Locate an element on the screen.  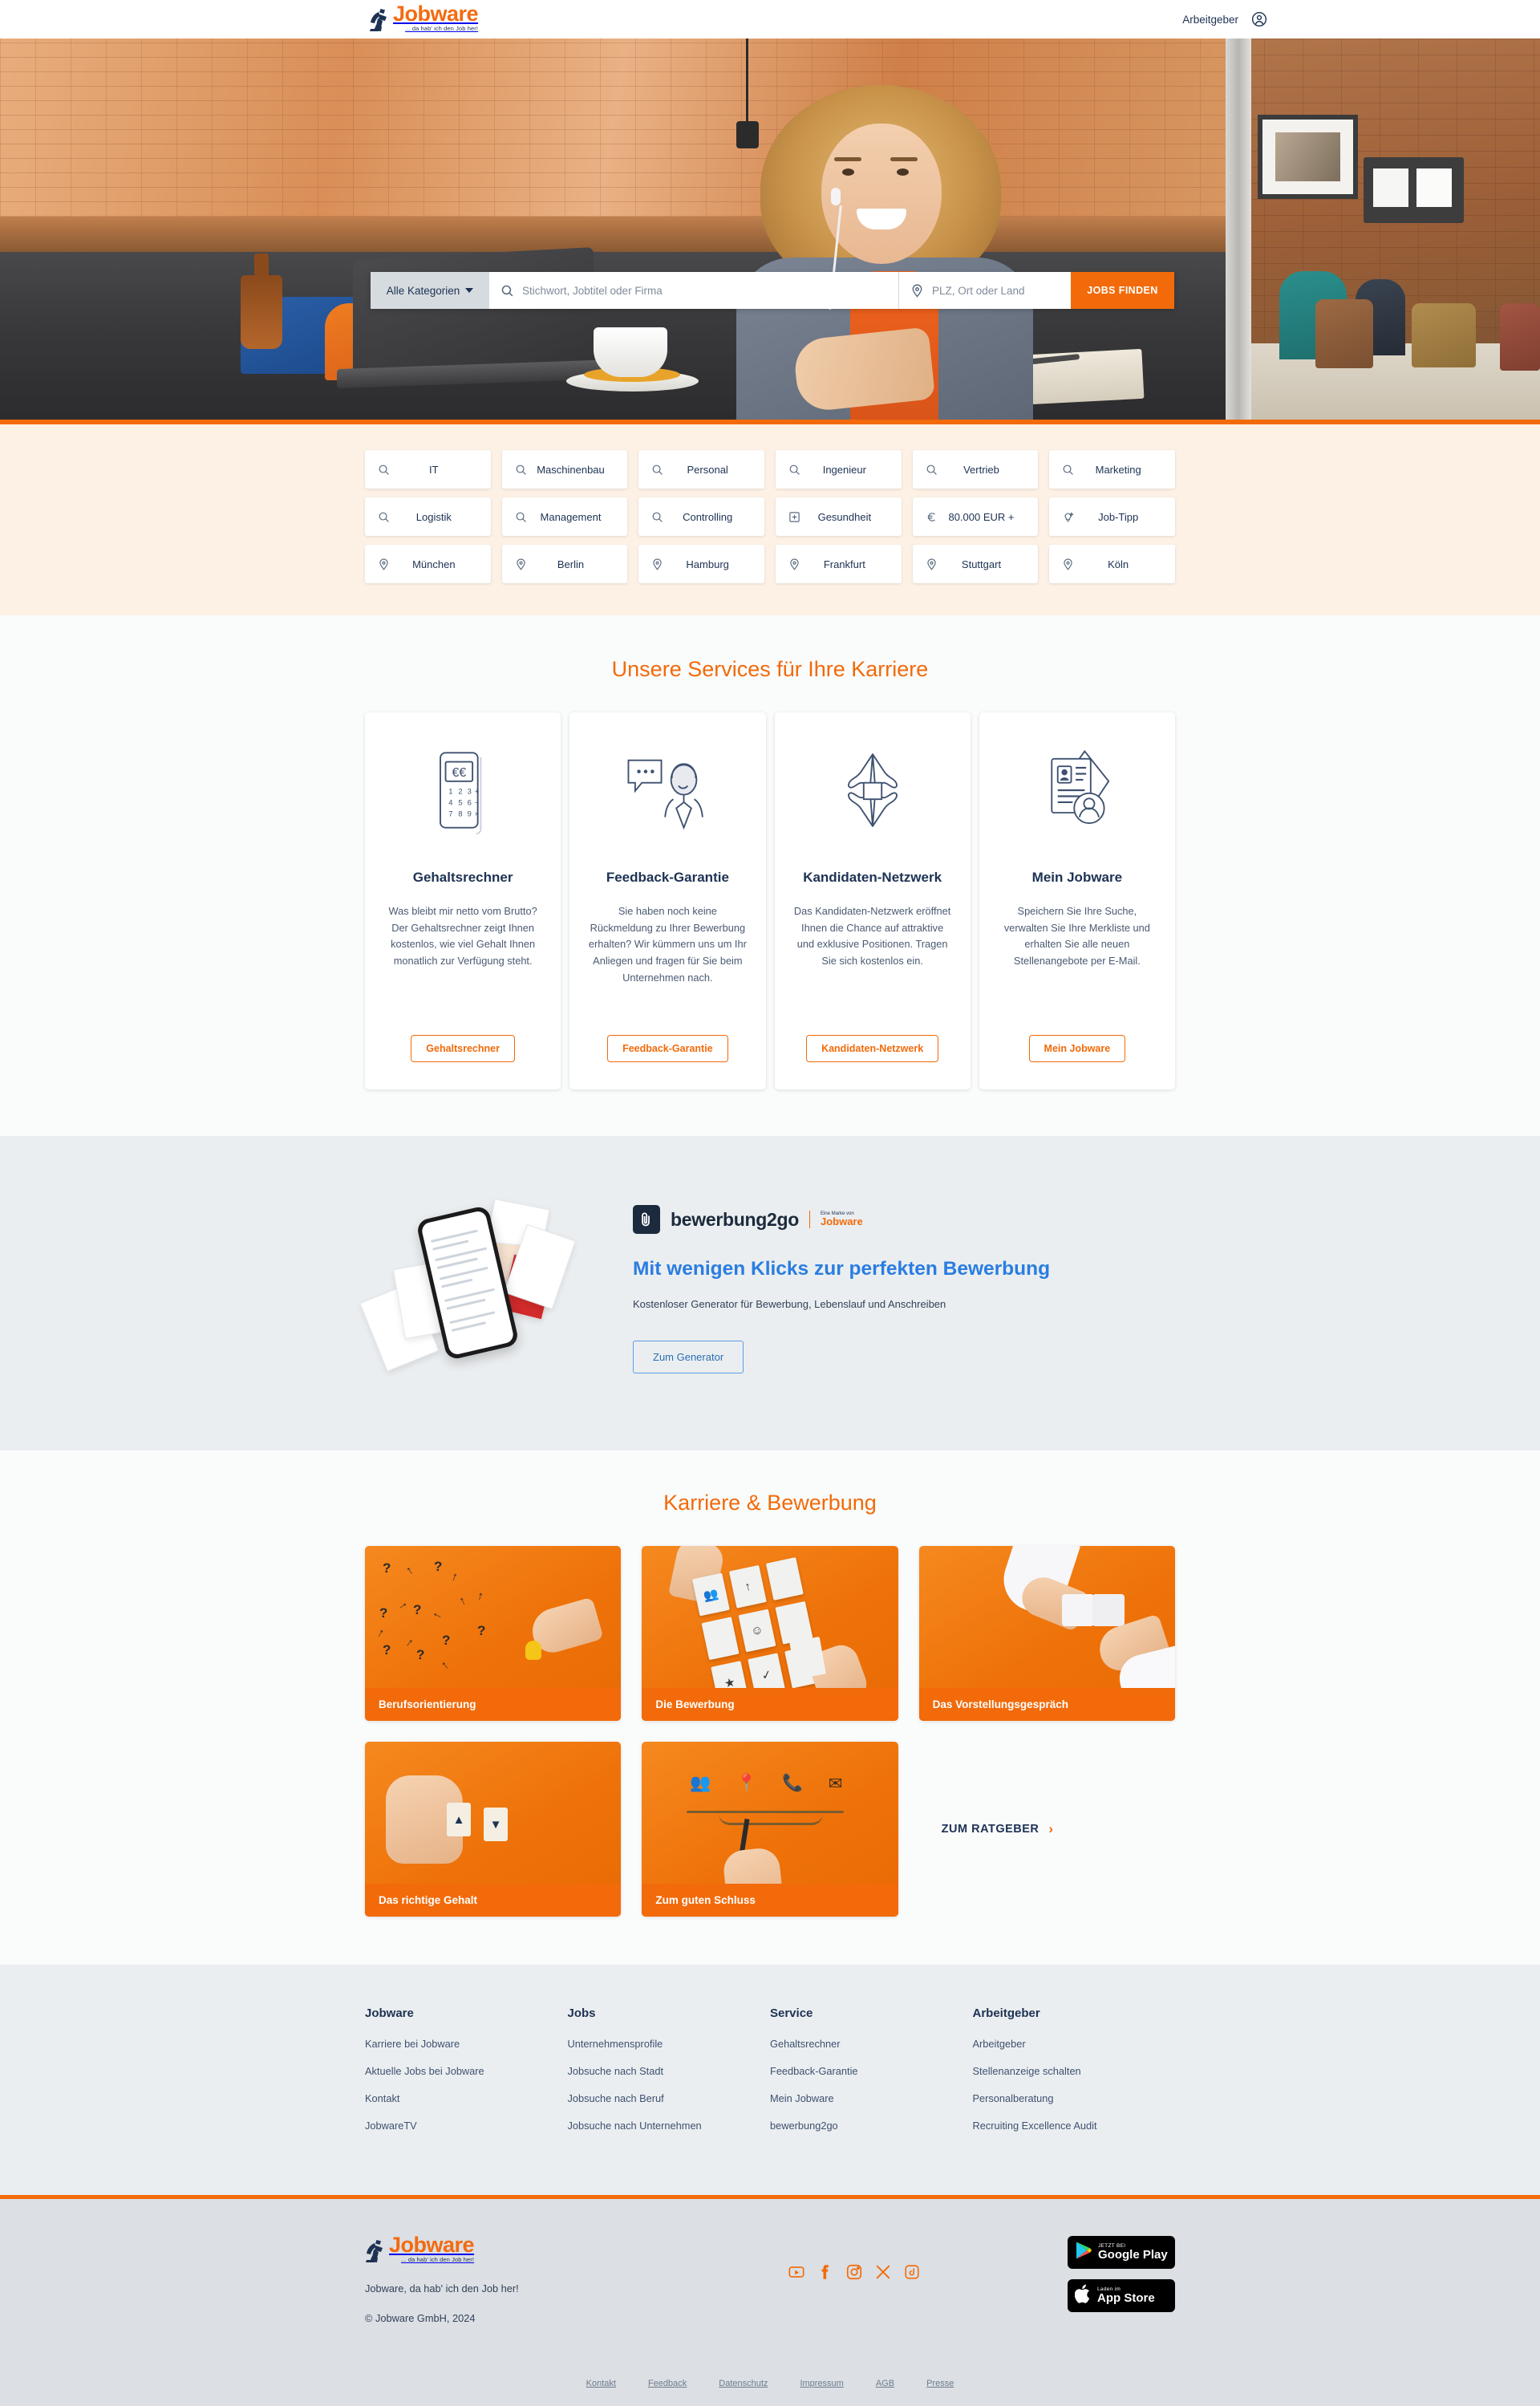
legal-link: Presse is located at coordinates (940, 2383).